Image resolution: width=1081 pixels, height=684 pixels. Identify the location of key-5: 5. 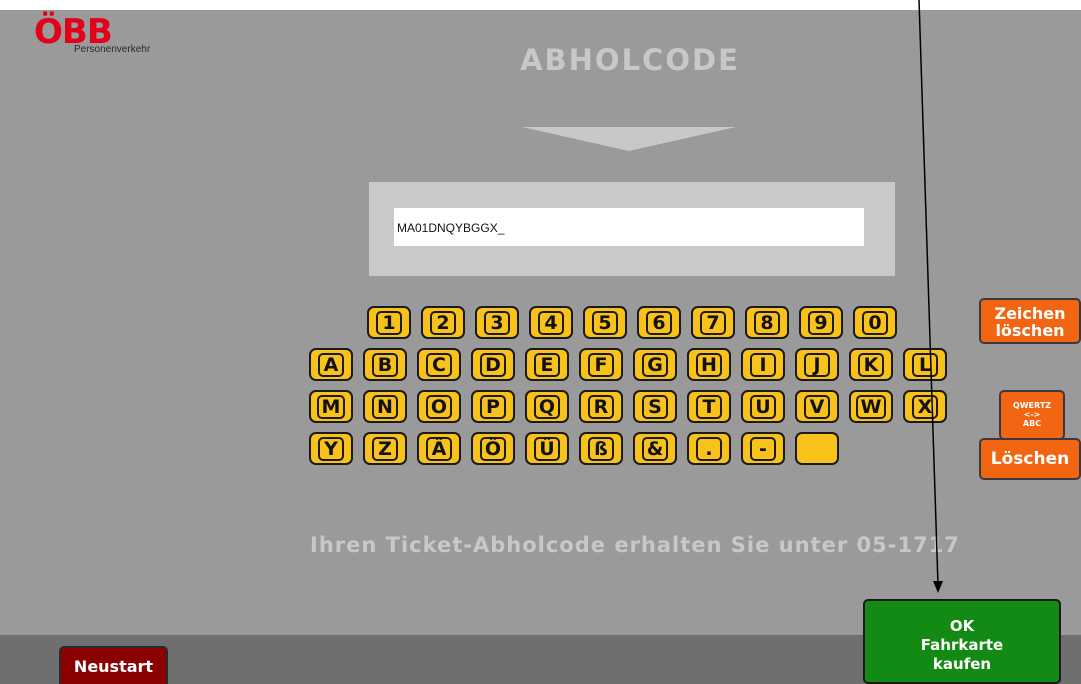
(605, 322).